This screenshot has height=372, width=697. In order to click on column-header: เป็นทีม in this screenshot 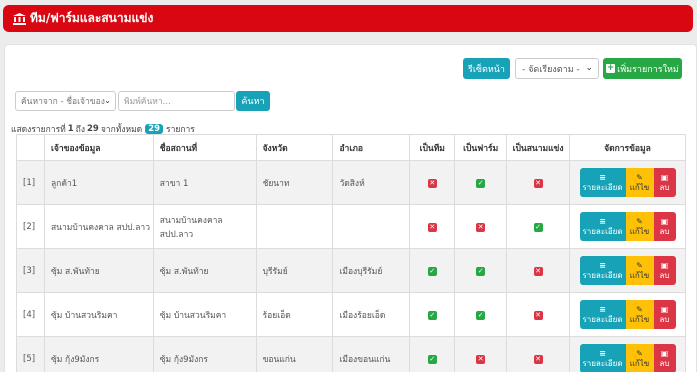, I will do `click(432, 147)`.